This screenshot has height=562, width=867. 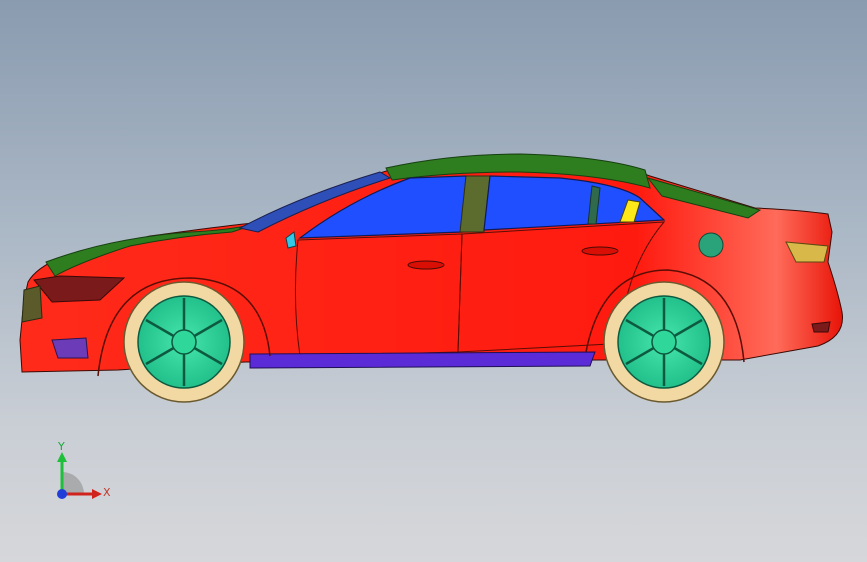 I want to click on x-axis-label: X, so click(x=107, y=492).